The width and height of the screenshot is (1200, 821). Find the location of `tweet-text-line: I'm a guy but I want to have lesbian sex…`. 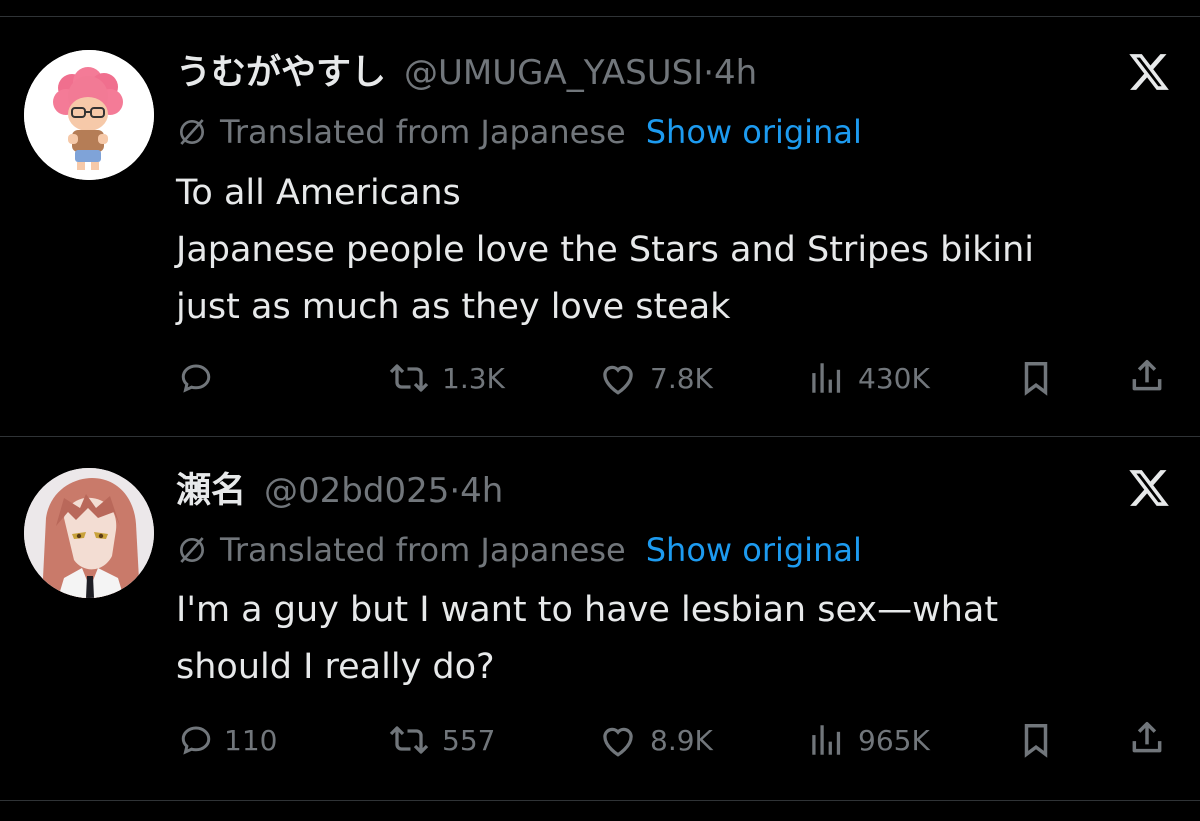

tweet-text-line: I'm a guy but I want to have lesbian sex… is located at coordinates (587, 610).